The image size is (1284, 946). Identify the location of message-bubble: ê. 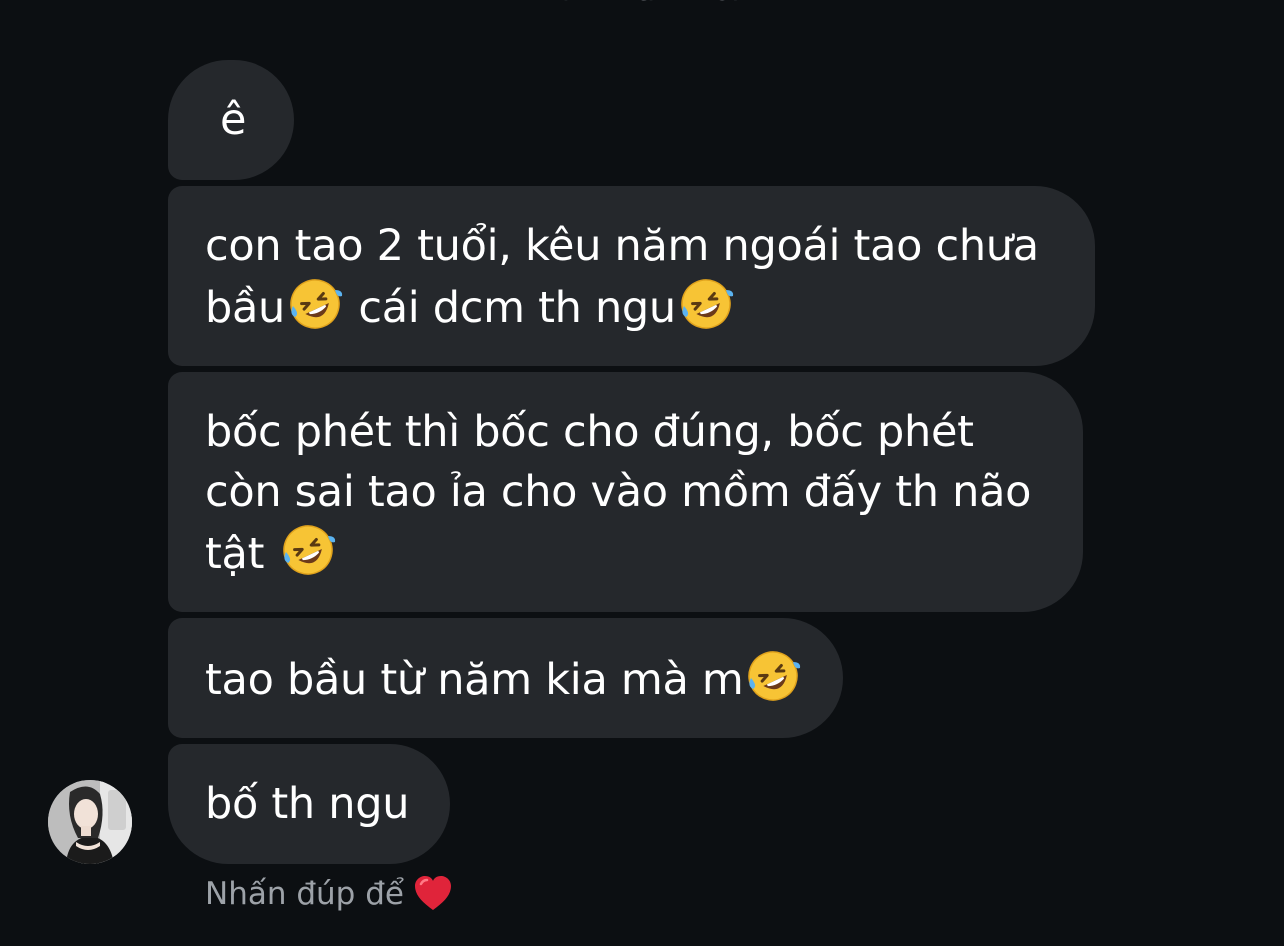
(231, 120).